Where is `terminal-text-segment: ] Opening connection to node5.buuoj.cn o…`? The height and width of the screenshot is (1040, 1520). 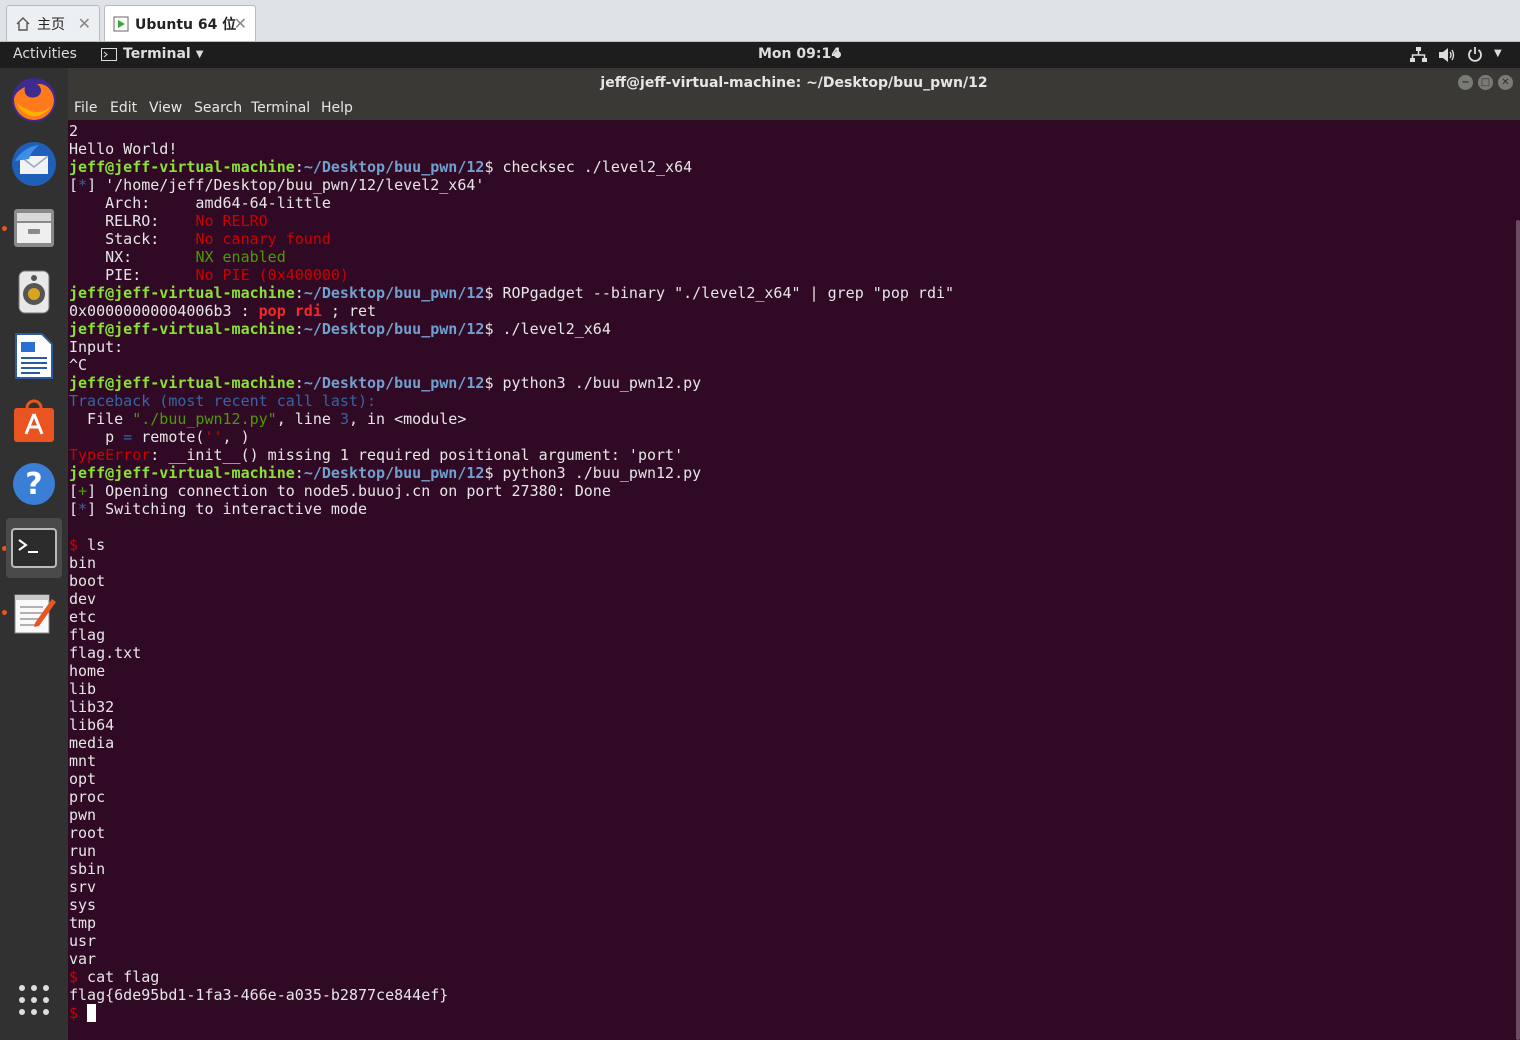 terminal-text-segment: ] Opening connection to node5.buuoj.cn o… is located at coordinates (349, 491).